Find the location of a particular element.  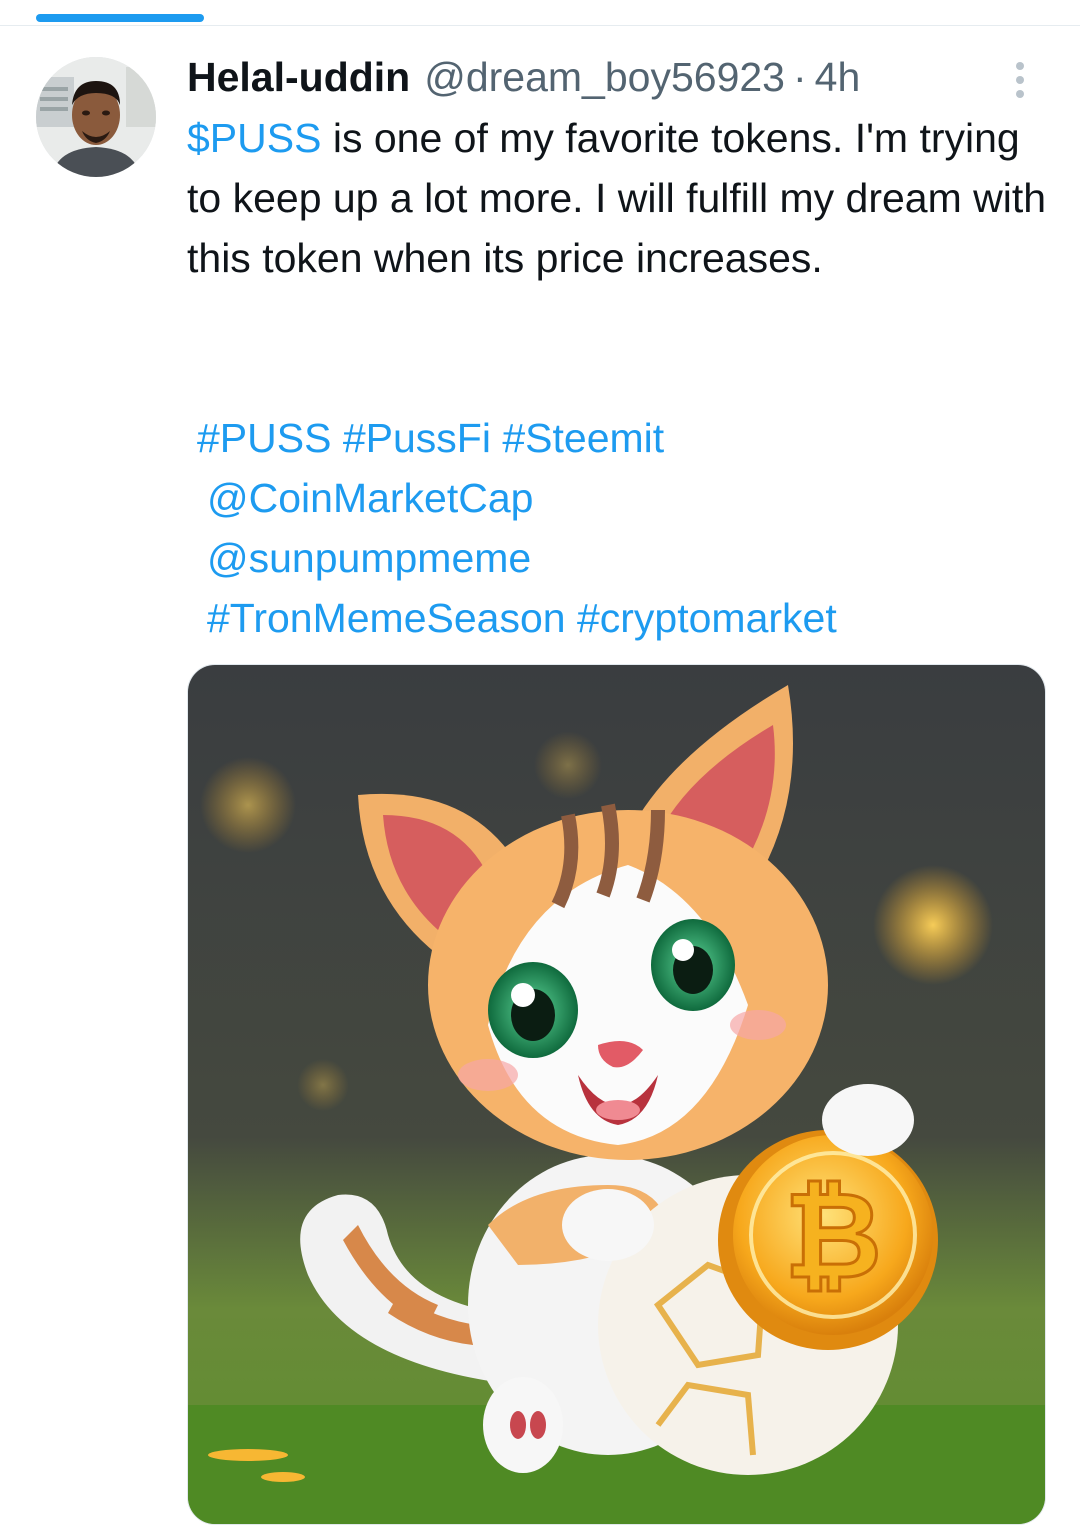

author-display-name: Helal-uddin is located at coordinates (298, 77).